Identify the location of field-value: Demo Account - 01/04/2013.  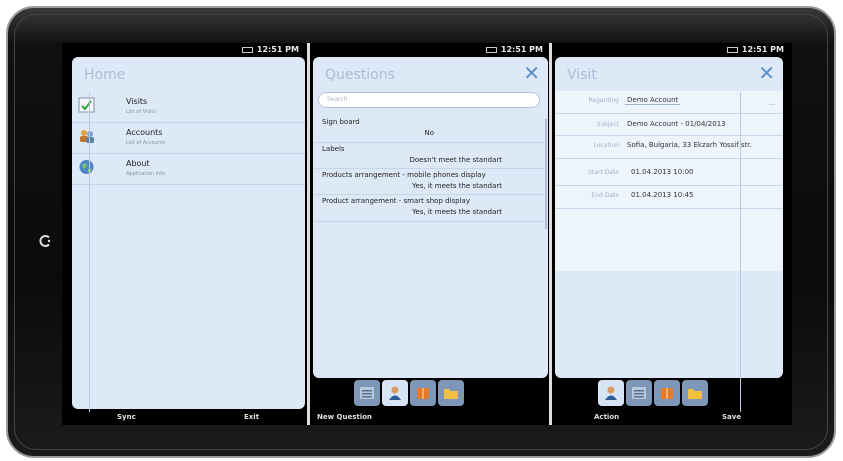
(676, 124).